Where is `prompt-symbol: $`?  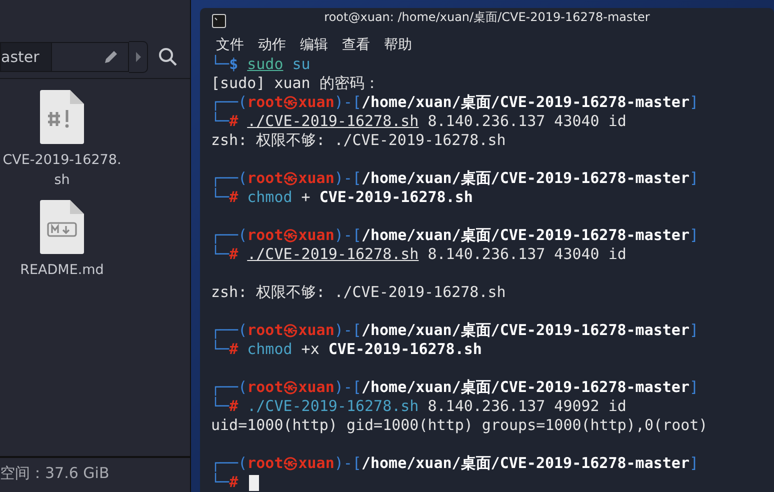 prompt-symbol: $ is located at coordinates (234, 64).